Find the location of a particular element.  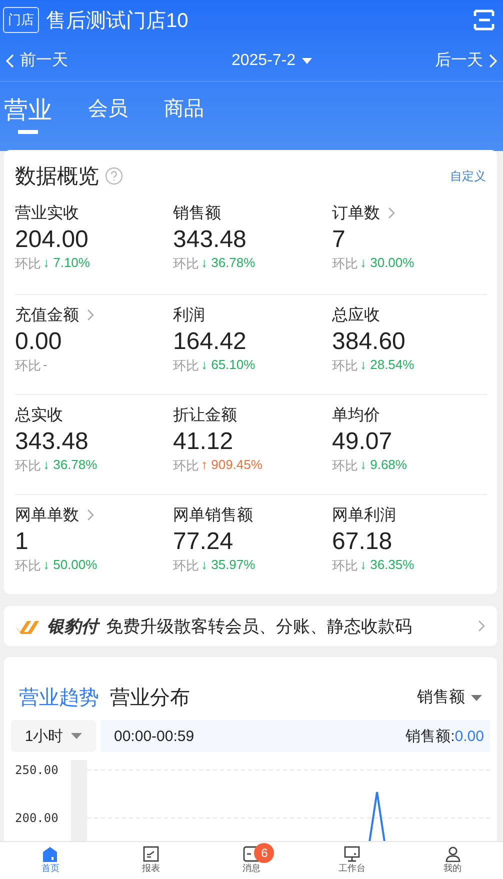

metric-value: 1 is located at coordinates (22, 542).